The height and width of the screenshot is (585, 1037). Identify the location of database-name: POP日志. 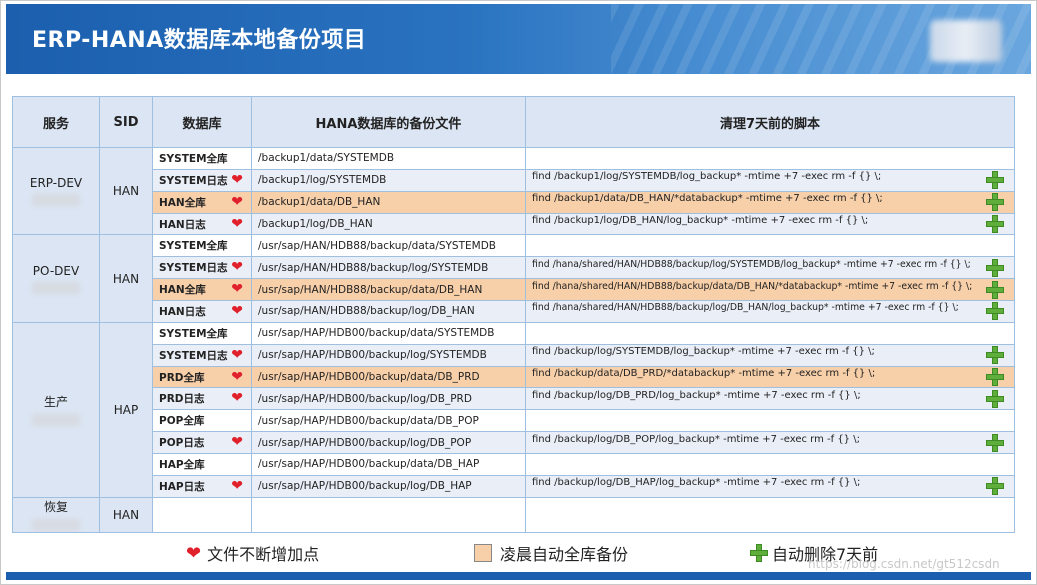
(182, 443).